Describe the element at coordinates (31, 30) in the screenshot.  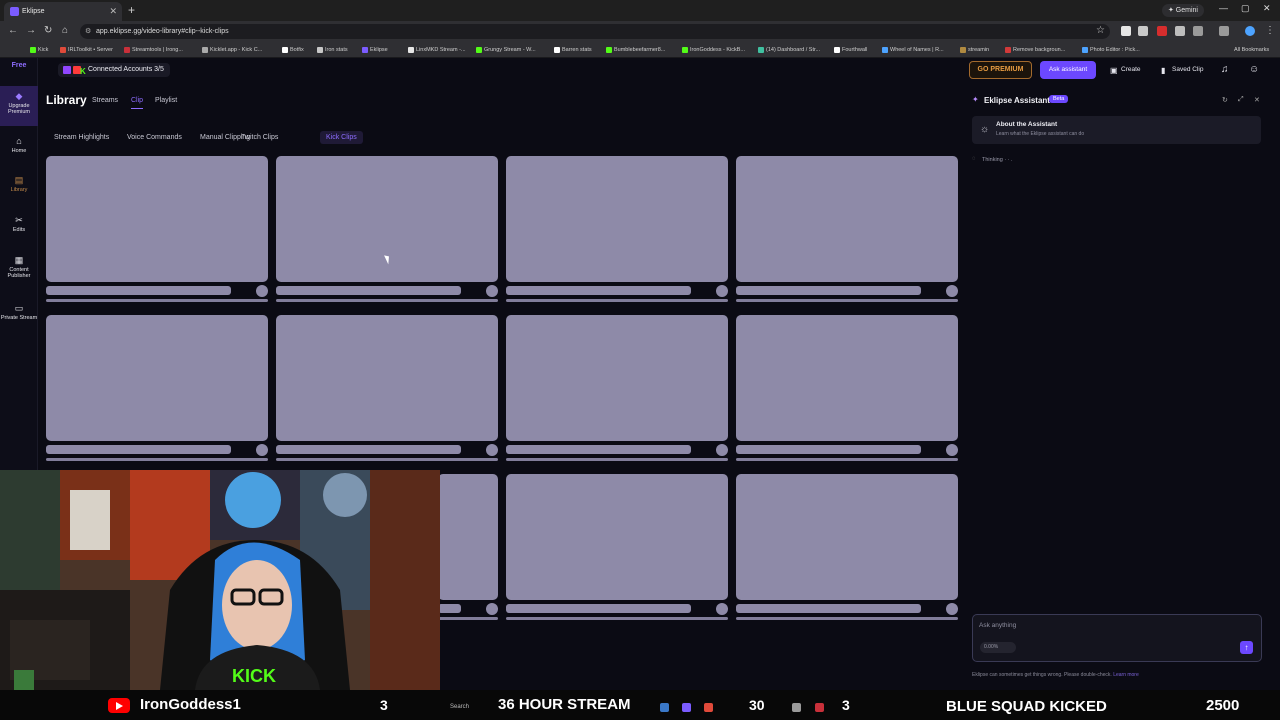
I see `forward-icon: →` at that location.